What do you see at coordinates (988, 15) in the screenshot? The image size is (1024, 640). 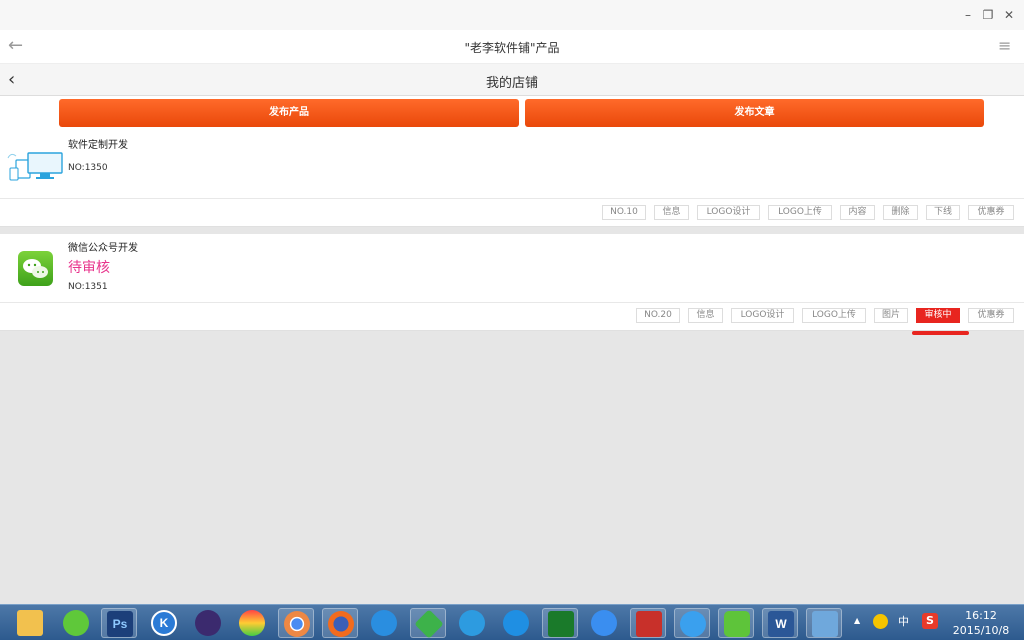 I see `restore-button: ❐` at bounding box center [988, 15].